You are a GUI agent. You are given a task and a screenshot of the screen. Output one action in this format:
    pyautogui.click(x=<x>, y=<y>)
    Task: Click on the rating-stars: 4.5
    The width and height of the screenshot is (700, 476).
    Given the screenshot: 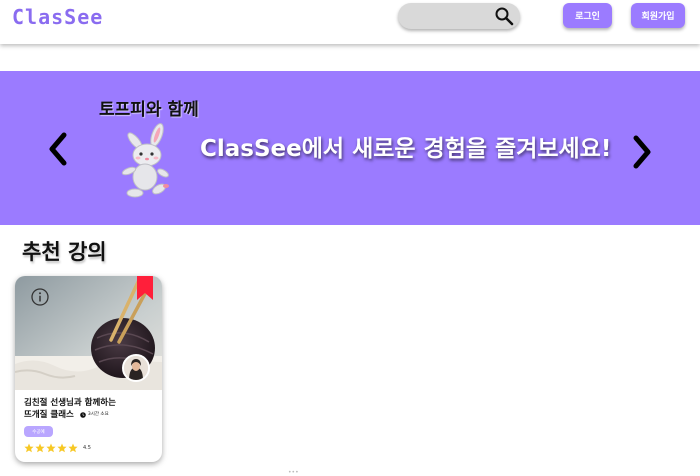 What is the action you would take?
    pyautogui.click(x=57, y=448)
    